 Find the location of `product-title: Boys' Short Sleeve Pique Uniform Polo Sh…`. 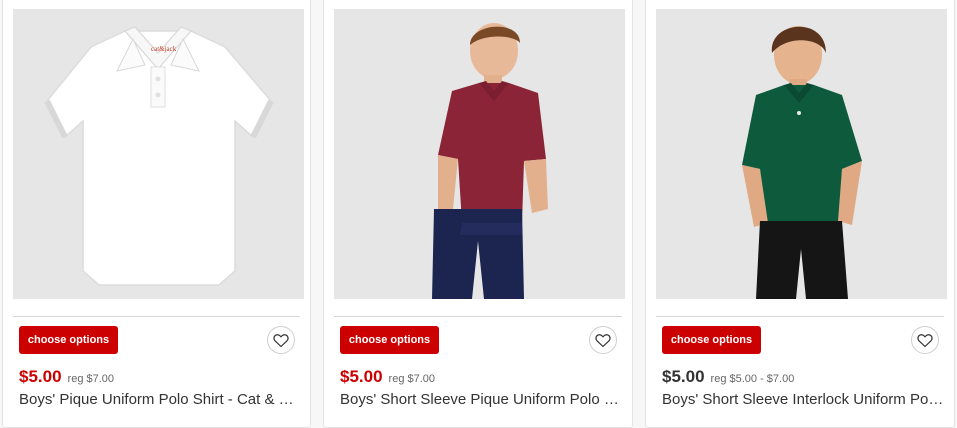

product-title: Boys' Short Sleeve Pique Uniform Polo Sh… is located at coordinates (481, 399).